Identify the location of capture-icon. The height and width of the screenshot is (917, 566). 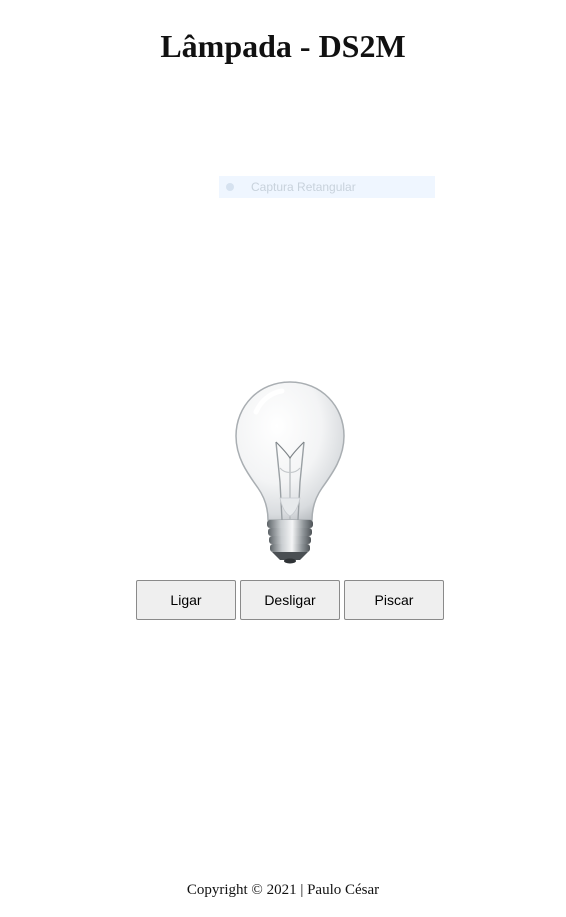
(230, 187).